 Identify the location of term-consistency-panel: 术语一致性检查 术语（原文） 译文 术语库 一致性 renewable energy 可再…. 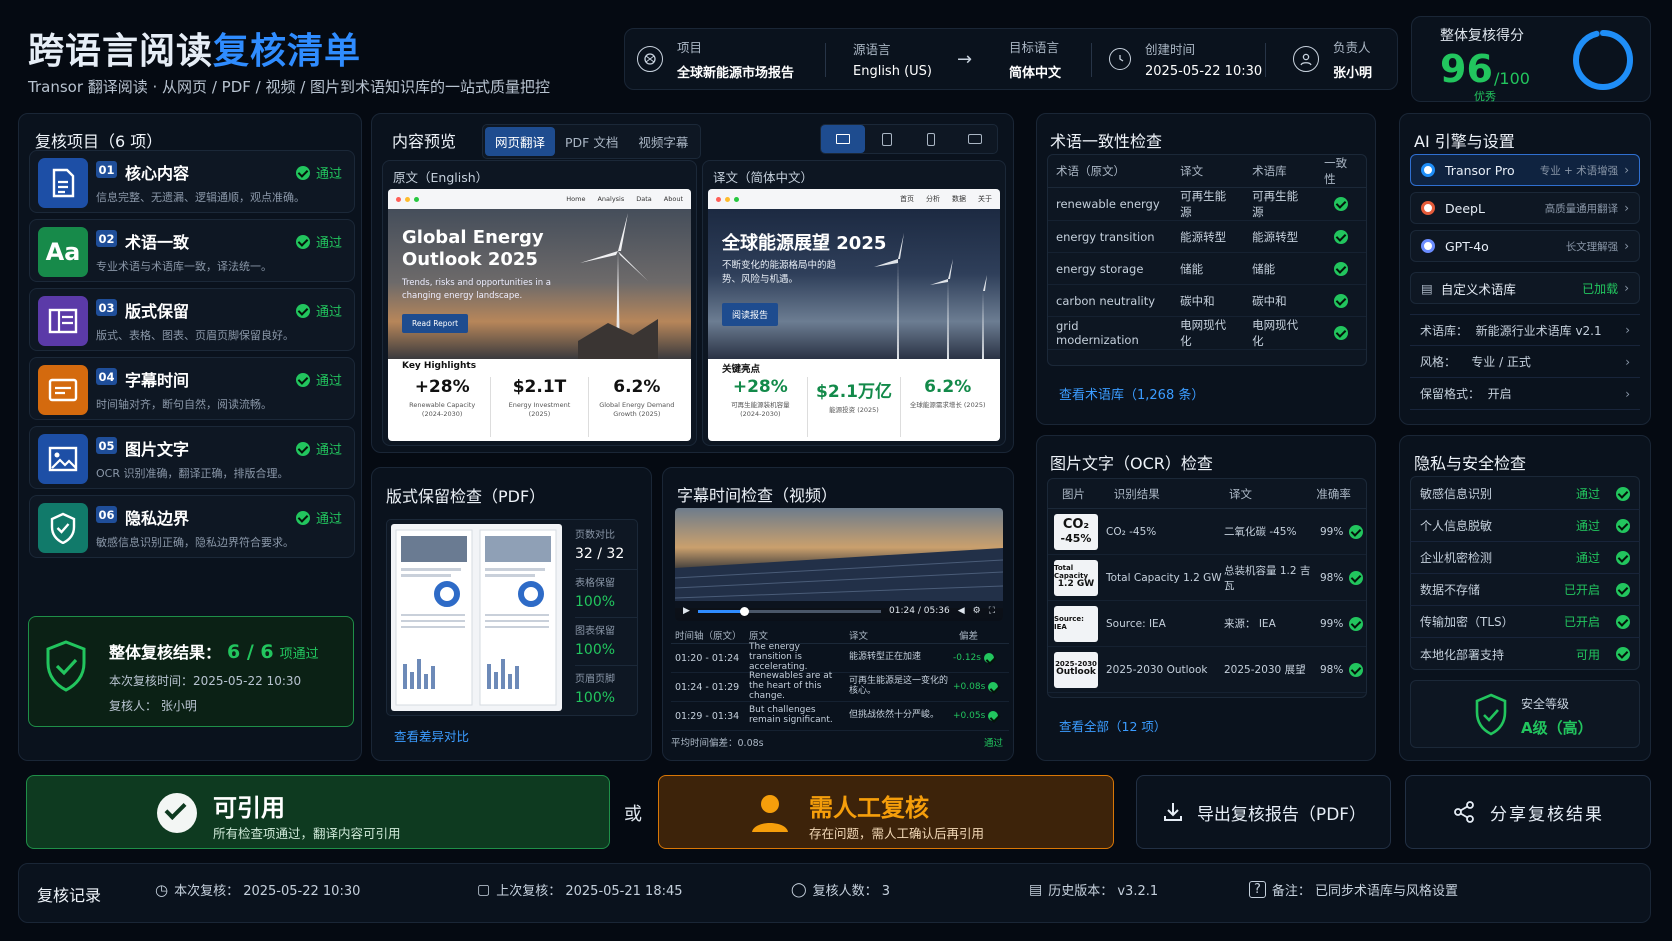
(1206, 269).